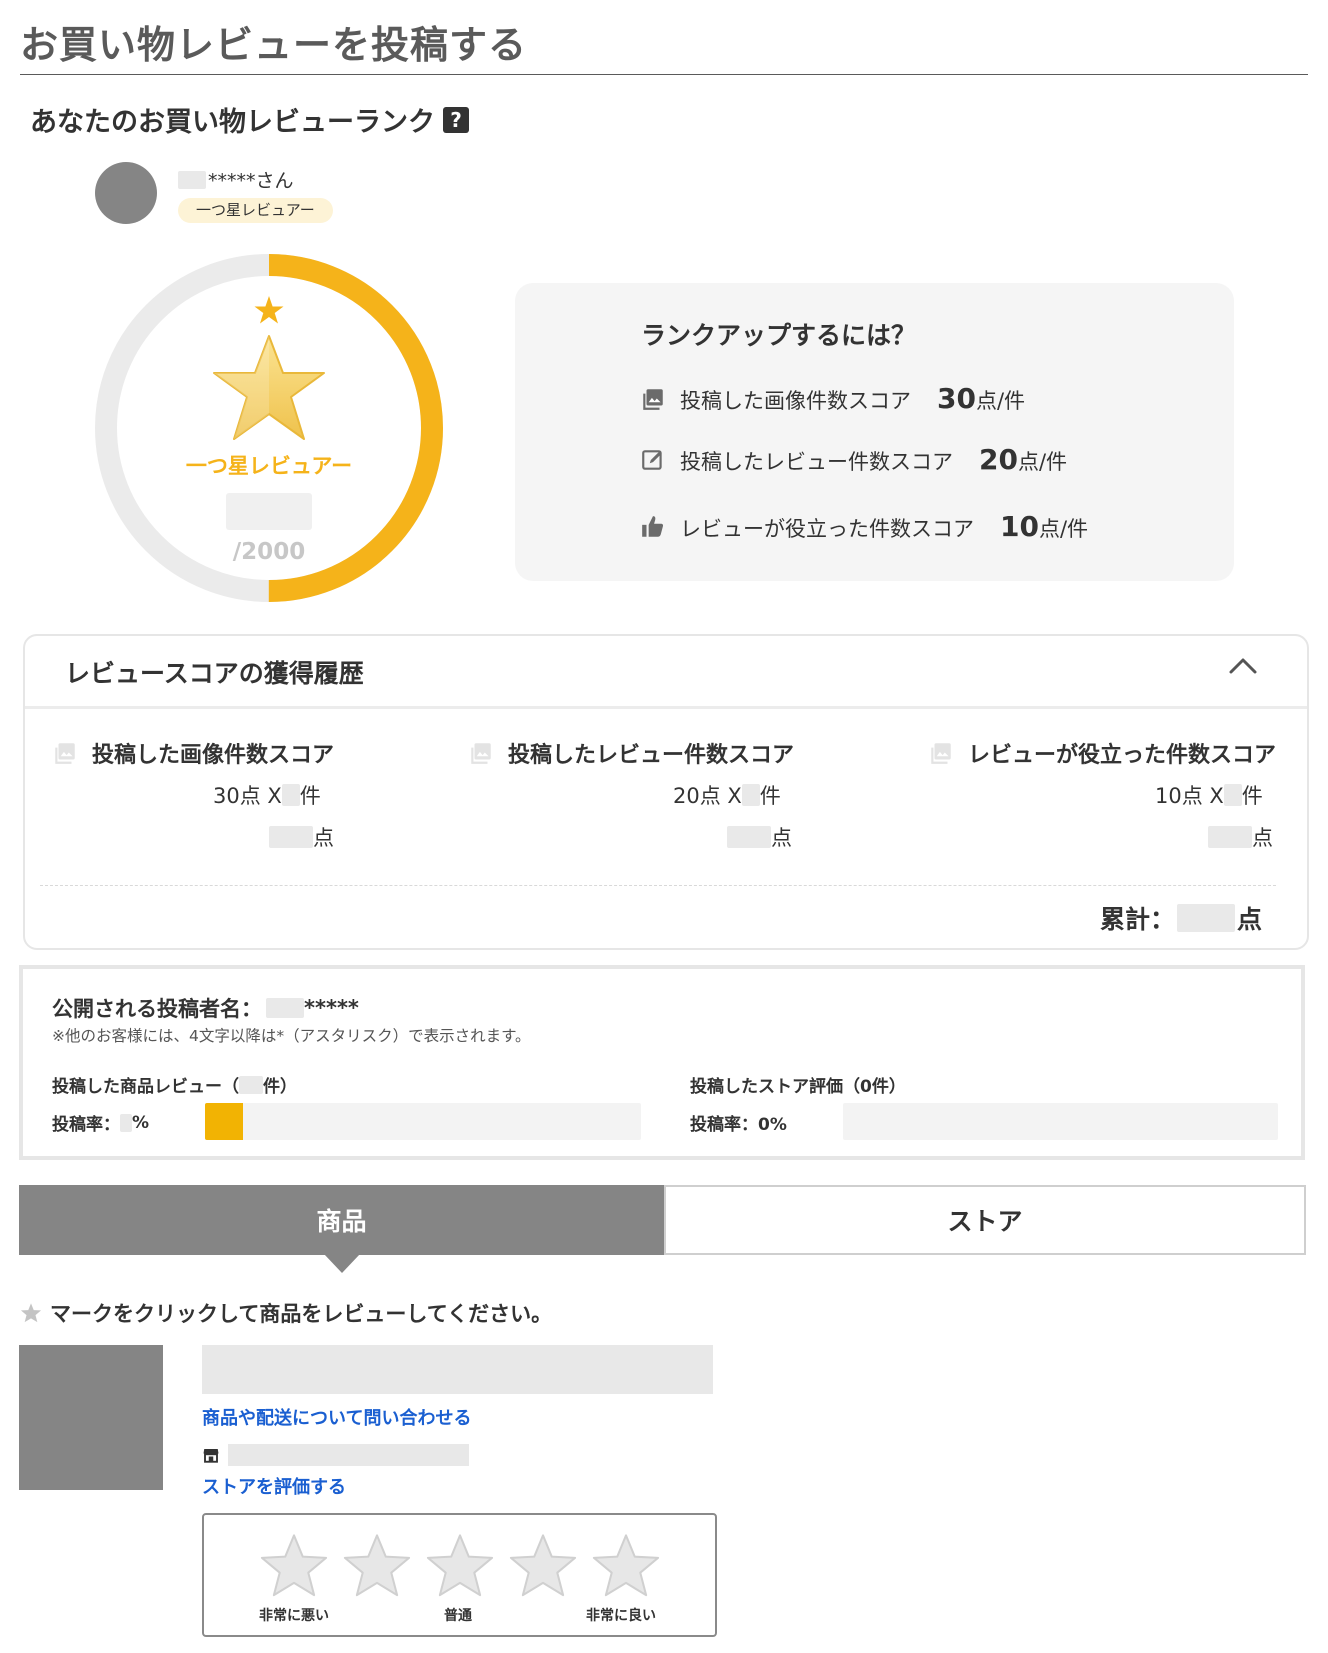 The height and width of the screenshot is (1653, 1328). What do you see at coordinates (1138, 919) in the screenshot?
I see `total-label: 累計：` at bounding box center [1138, 919].